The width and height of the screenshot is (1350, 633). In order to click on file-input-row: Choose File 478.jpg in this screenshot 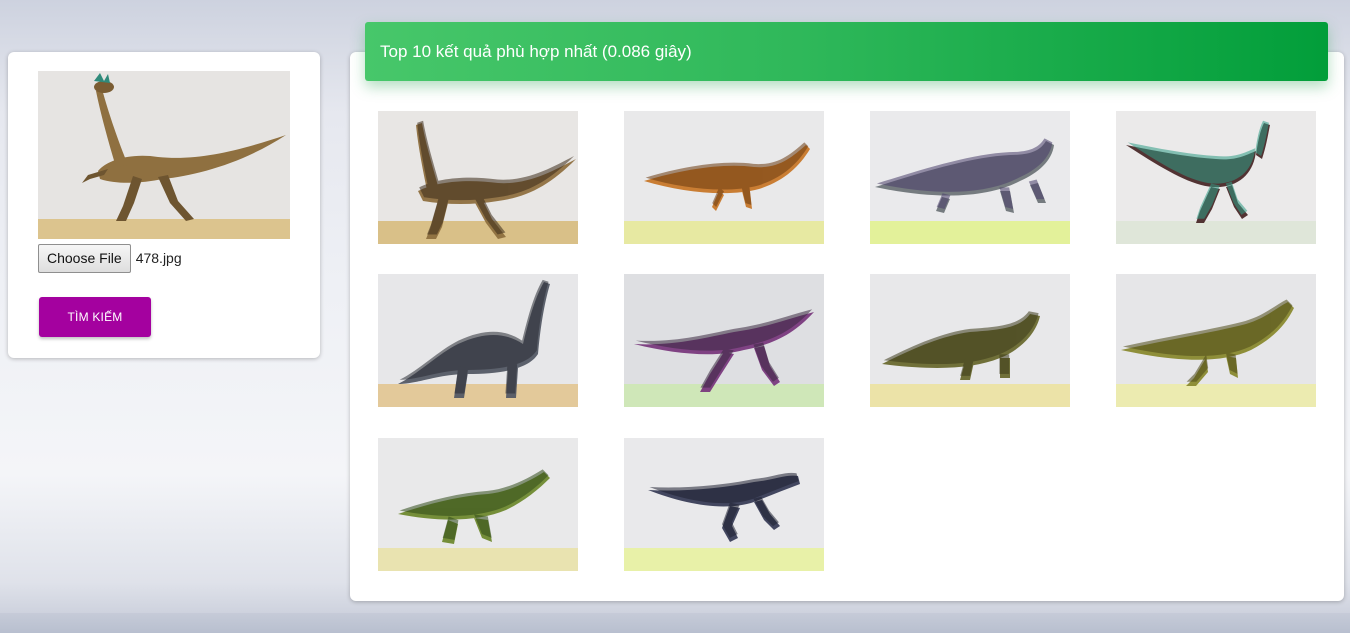, I will do `click(110, 258)`.